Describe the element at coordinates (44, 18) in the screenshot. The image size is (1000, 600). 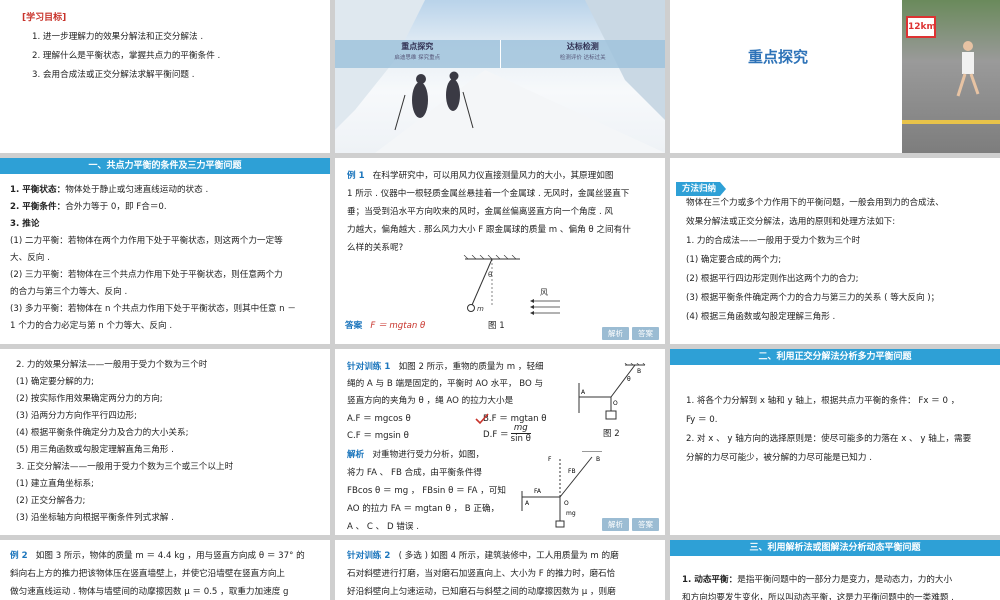
I see `learning-goals-heading: [学习目标]` at that location.